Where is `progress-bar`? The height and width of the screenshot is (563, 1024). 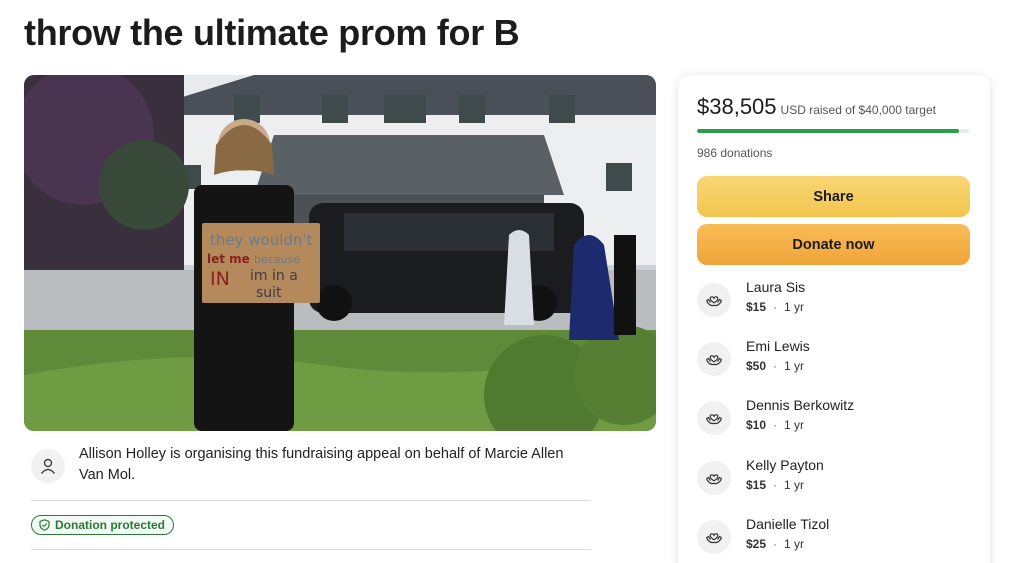
progress-bar is located at coordinates (833, 131).